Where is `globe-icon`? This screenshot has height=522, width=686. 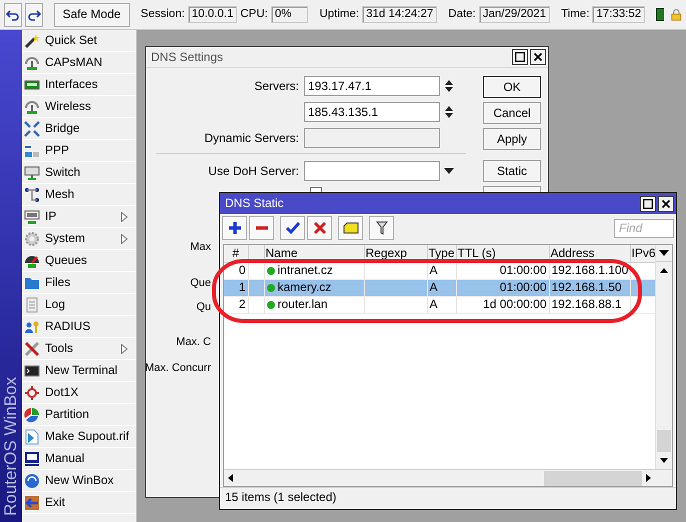 globe-icon is located at coordinates (32, 480).